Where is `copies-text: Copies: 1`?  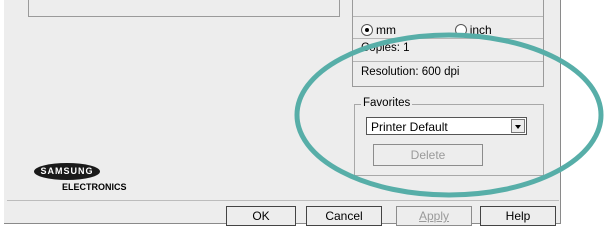 copies-text: Copies: 1 is located at coordinates (385, 48).